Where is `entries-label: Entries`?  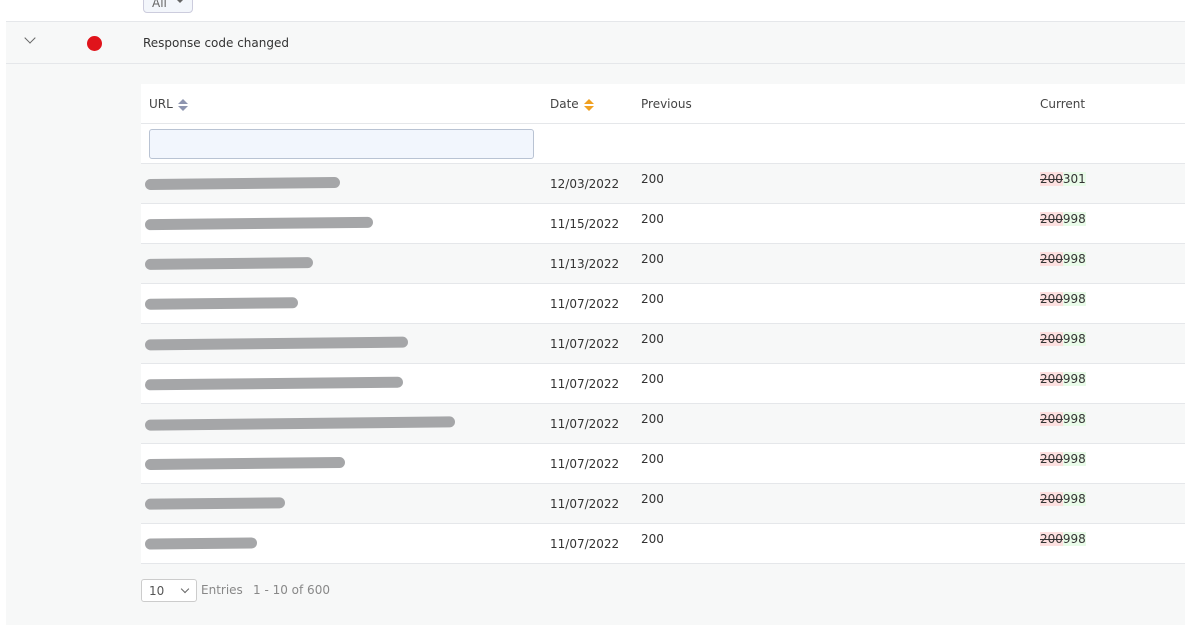 entries-label: Entries is located at coordinates (222, 590).